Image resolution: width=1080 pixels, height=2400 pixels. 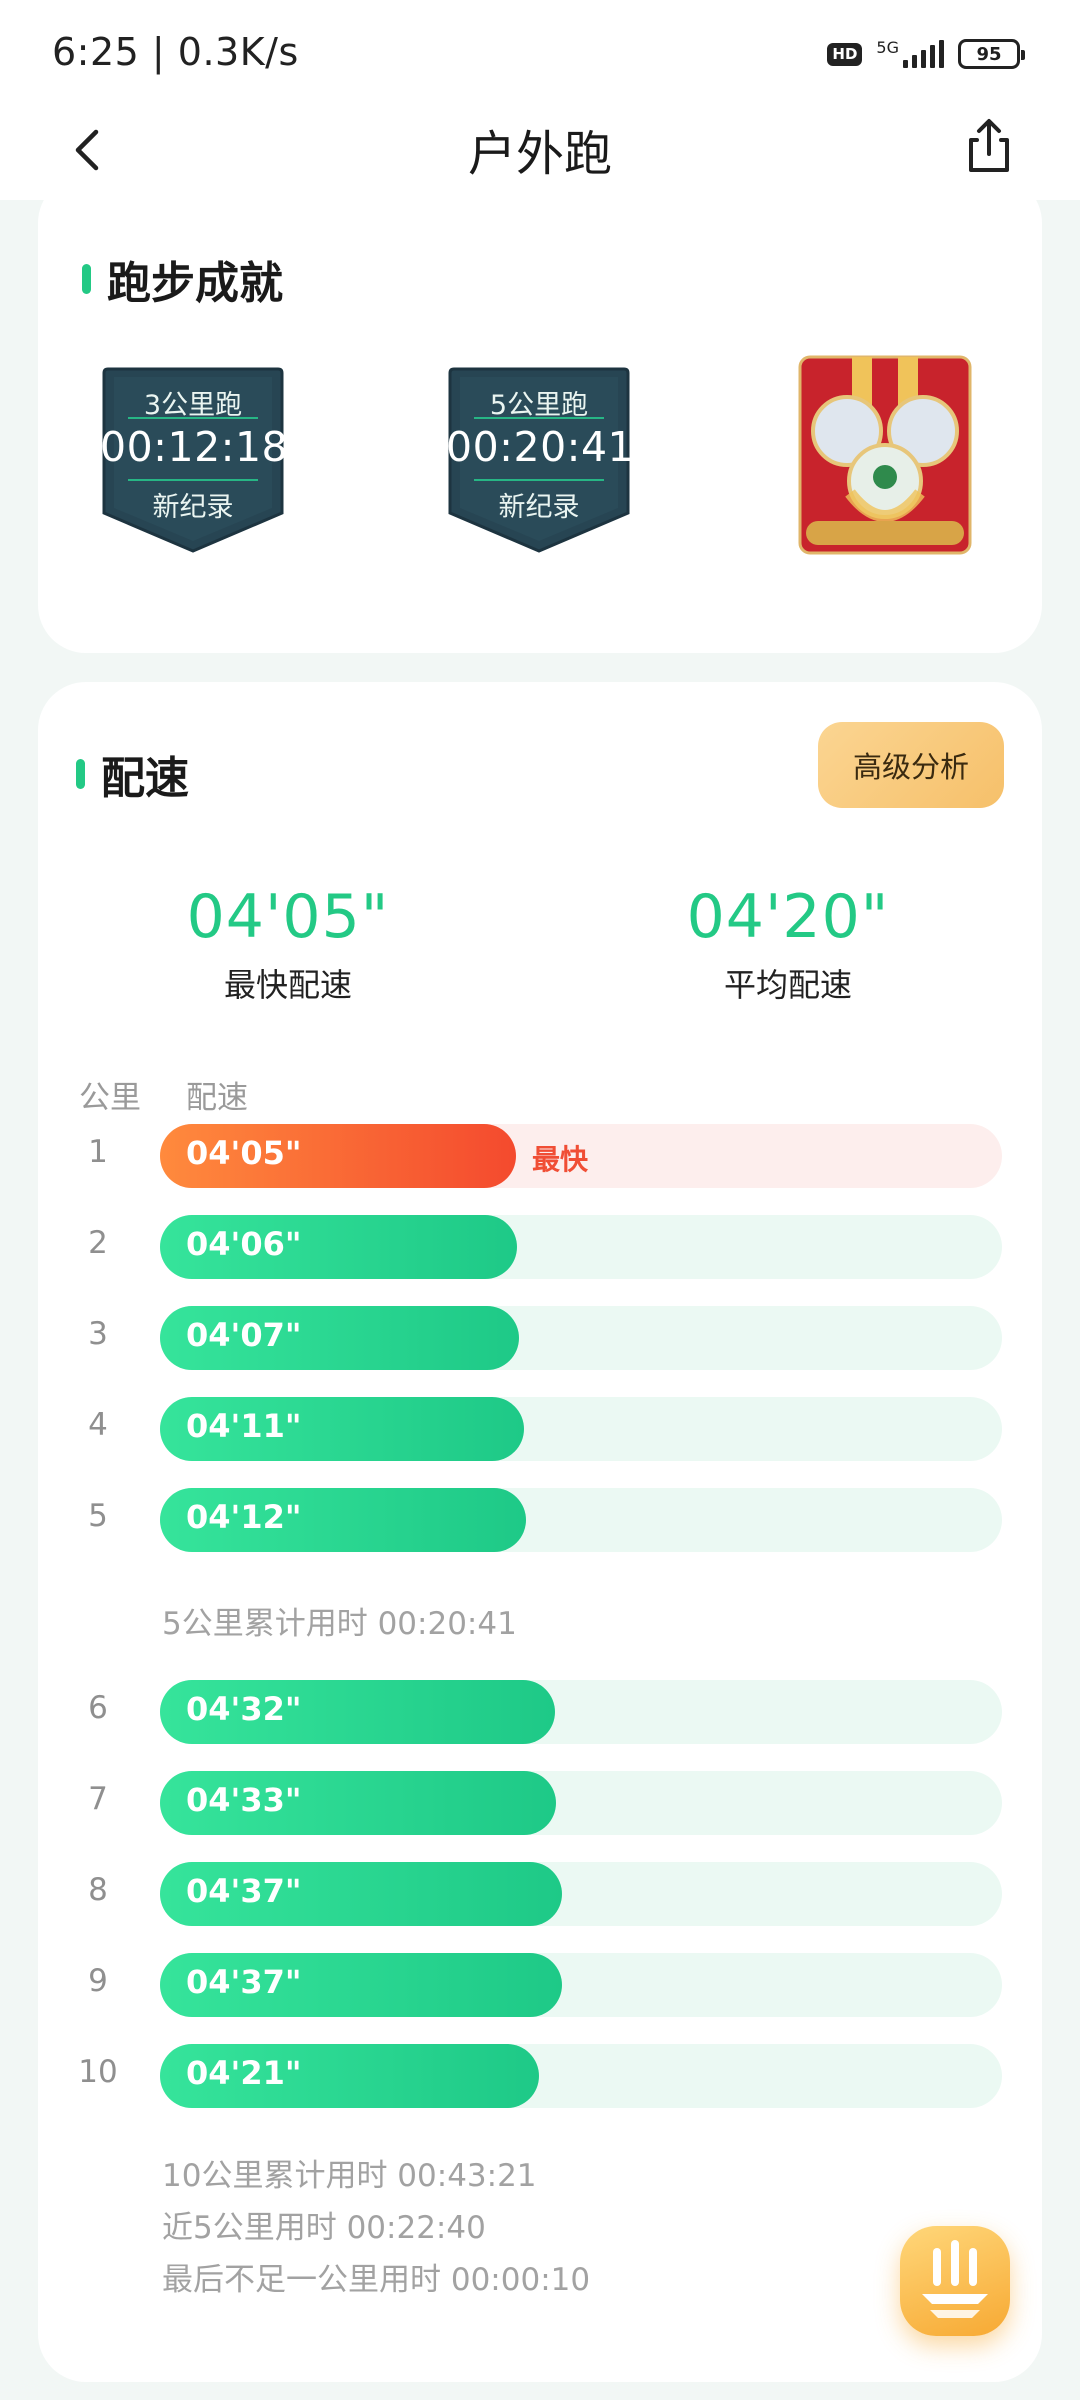 I want to click on pace-bar-track: 04'32", so click(x=581, y=1712).